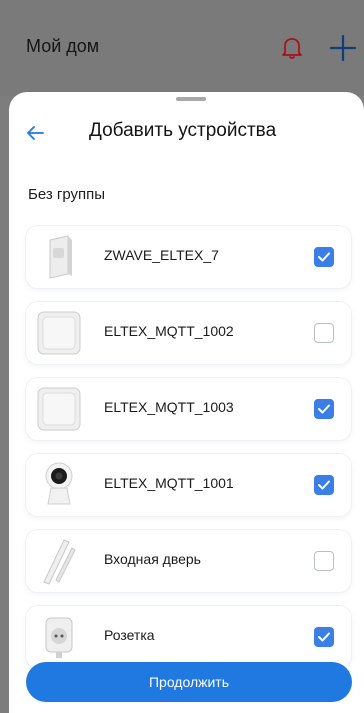  I want to click on device-card: ELTEX_MQTT_1001, so click(188, 485).